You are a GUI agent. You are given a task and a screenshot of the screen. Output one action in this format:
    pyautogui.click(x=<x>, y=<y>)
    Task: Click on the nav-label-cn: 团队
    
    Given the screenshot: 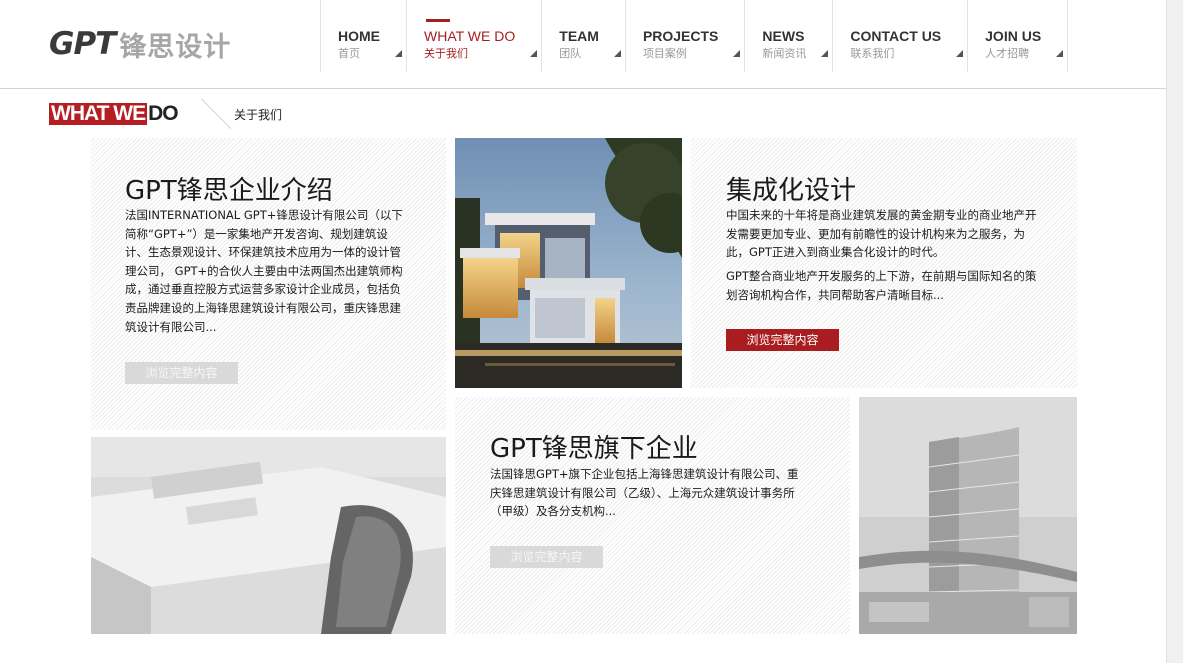 What is the action you would take?
    pyautogui.click(x=570, y=53)
    